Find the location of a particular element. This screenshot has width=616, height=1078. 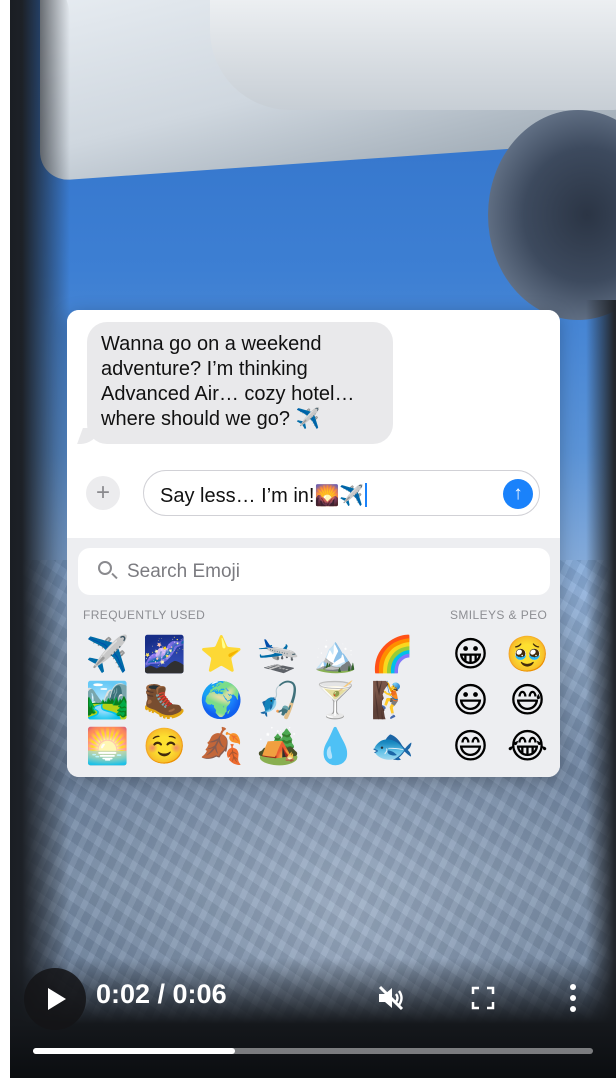

arrow-up-icon: ↑ is located at coordinates (518, 493).